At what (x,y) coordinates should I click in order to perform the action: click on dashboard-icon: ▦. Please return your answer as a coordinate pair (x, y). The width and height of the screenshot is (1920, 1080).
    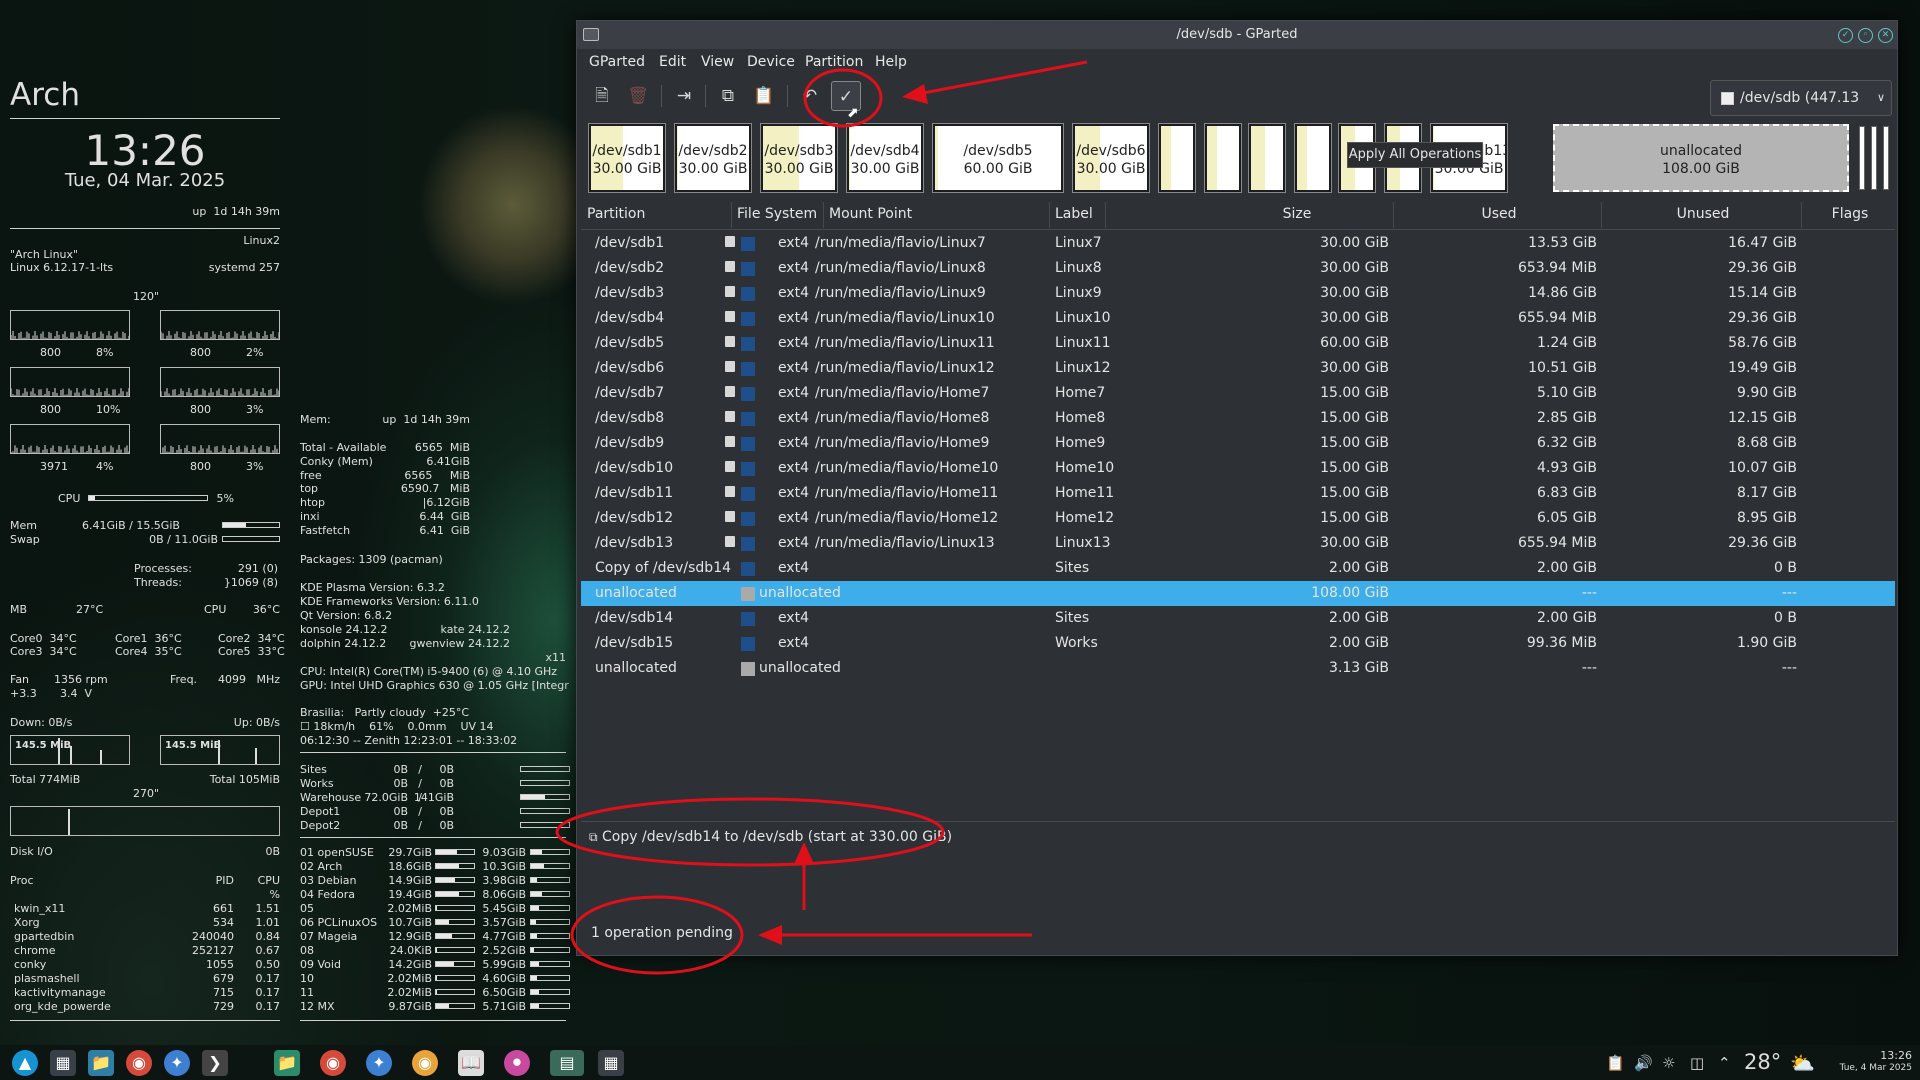
    Looking at the image, I should click on (63, 1063).